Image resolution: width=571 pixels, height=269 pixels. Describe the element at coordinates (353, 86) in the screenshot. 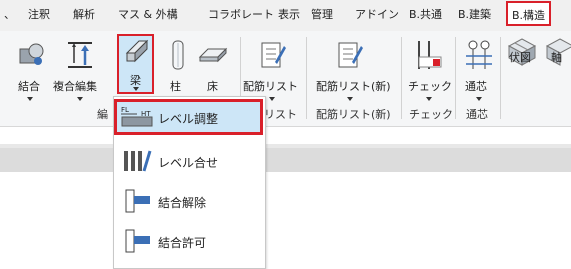

I see `rebar-list-new-label: 配筋リスト(新)` at that location.